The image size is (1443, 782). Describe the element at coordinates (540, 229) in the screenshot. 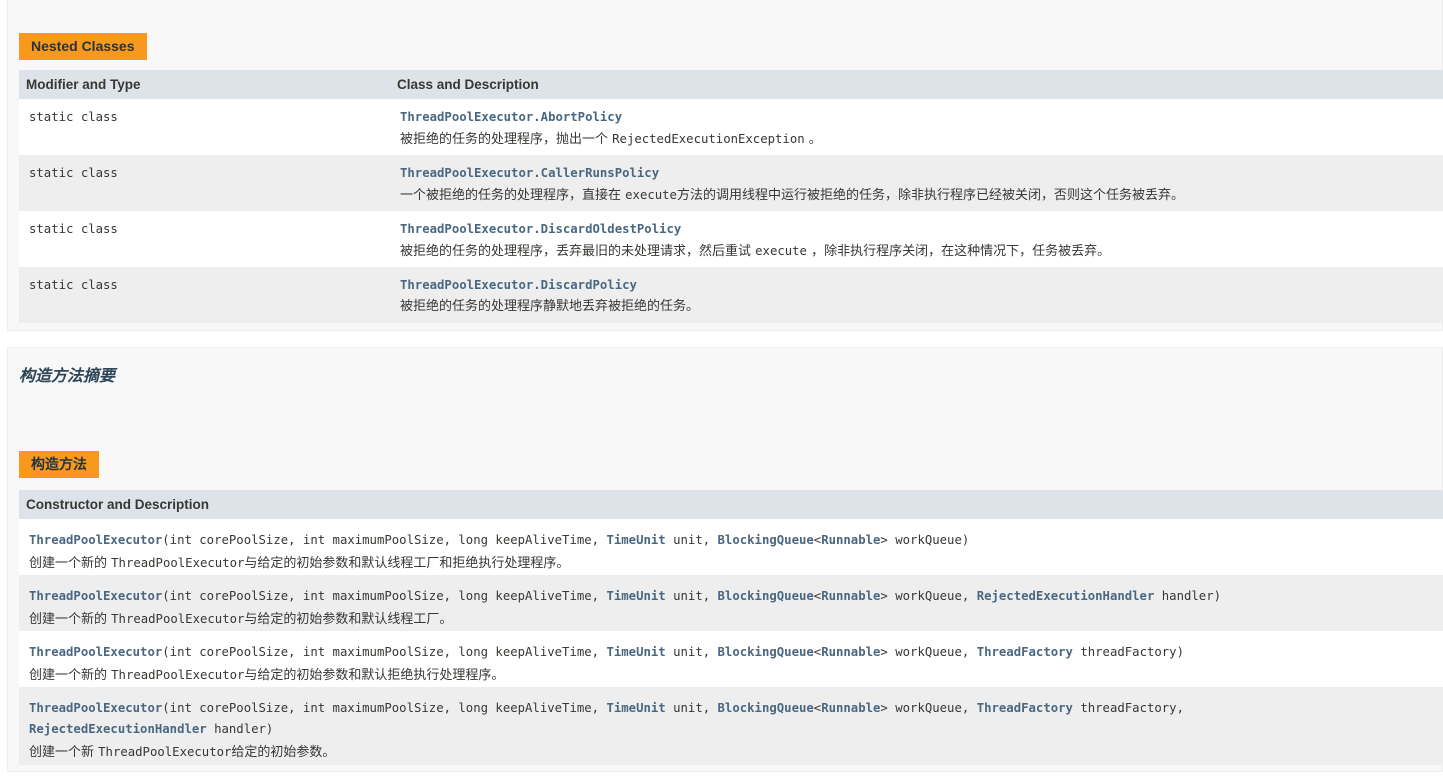

I see `discard-oldest-policy-link: ThreadPoolExecutor.DiscardOldestPolicy` at that location.